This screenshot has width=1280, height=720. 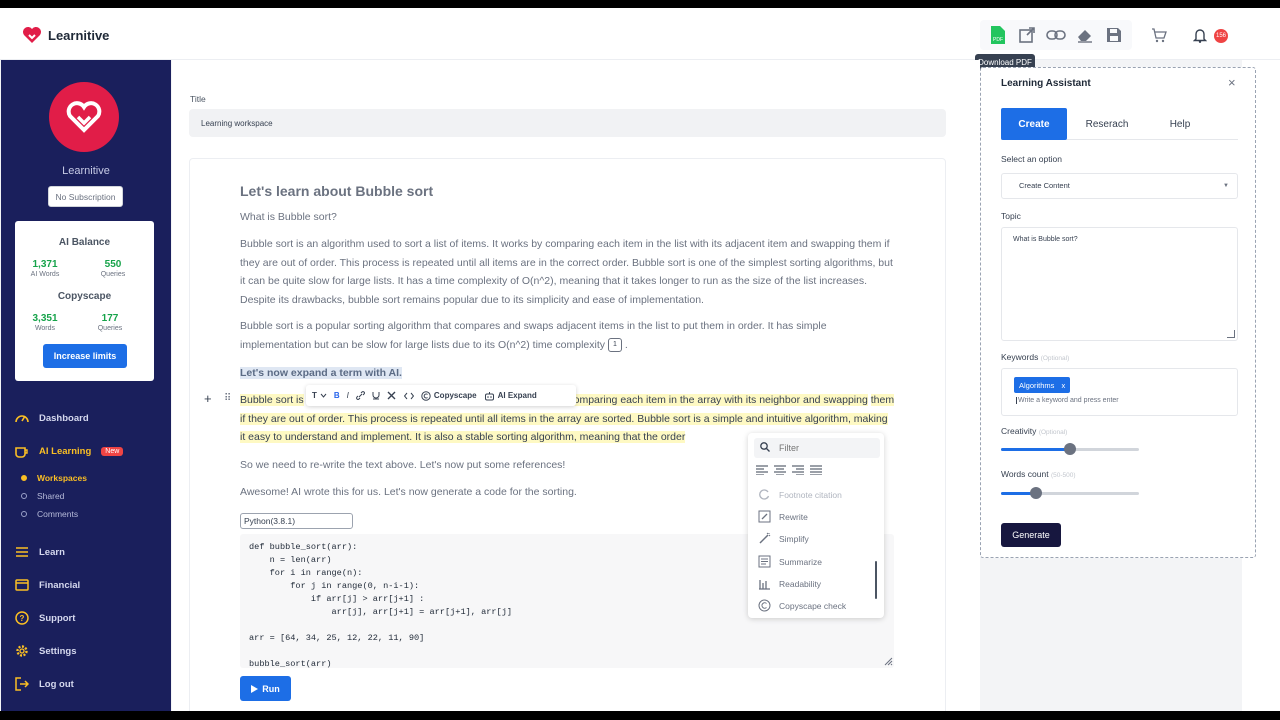 What do you see at coordinates (1114, 35) in the screenshot?
I see `save-icon` at bounding box center [1114, 35].